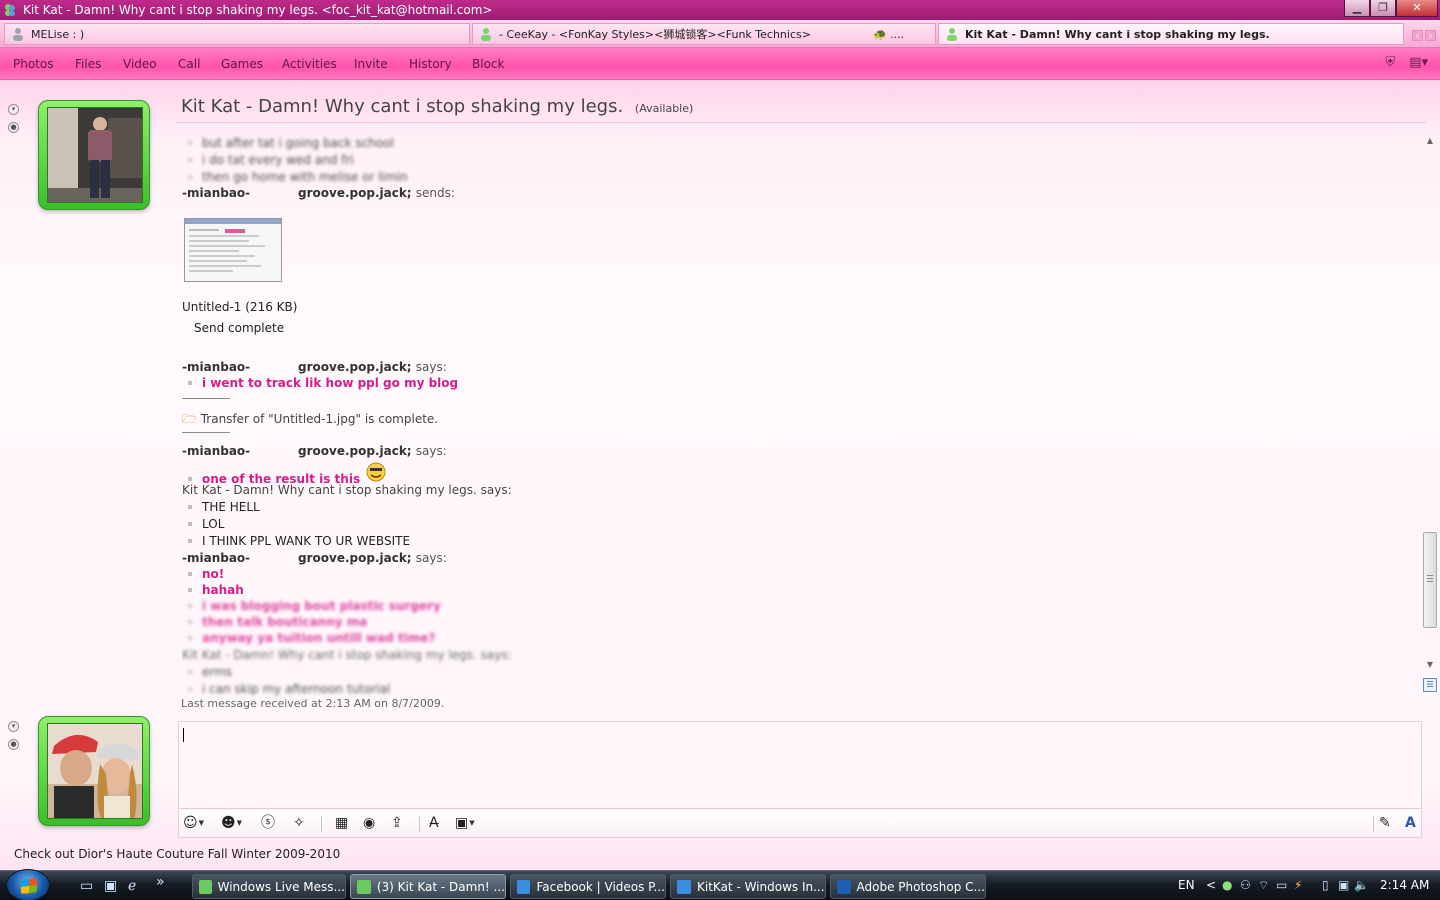 This screenshot has height=900, width=1440. What do you see at coordinates (1430, 404) in the screenshot?
I see `message-scrollbar: ▲ ▼` at bounding box center [1430, 404].